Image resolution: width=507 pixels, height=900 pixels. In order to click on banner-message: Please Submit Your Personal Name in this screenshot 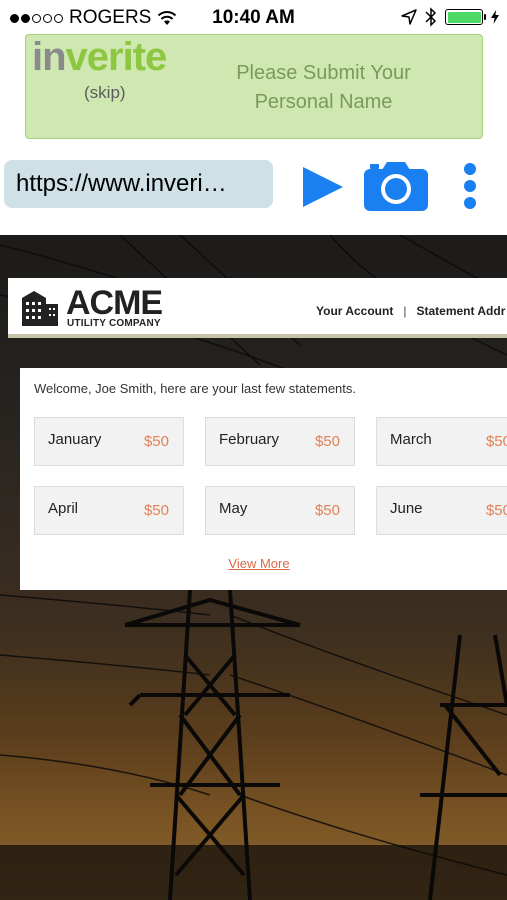, I will do `click(323, 88)`.